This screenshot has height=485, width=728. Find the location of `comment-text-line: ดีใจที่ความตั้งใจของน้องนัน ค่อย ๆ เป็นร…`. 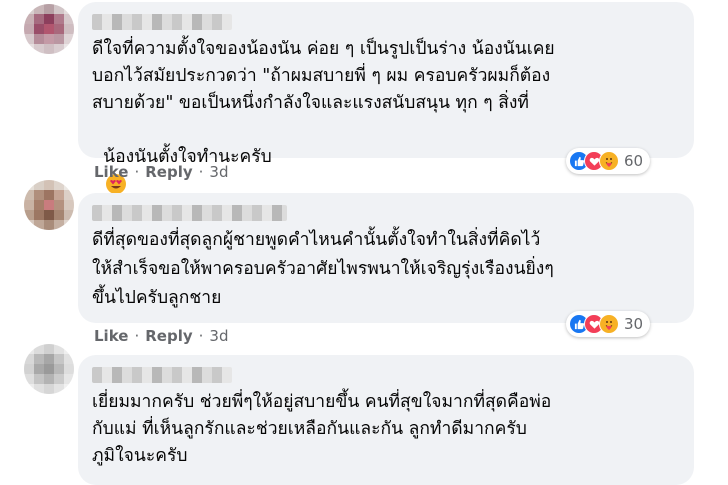

comment-text-line: ดีใจที่ความตั้งใจของน้องนัน ค่อย ๆ เป็นร… is located at coordinates (323, 49).